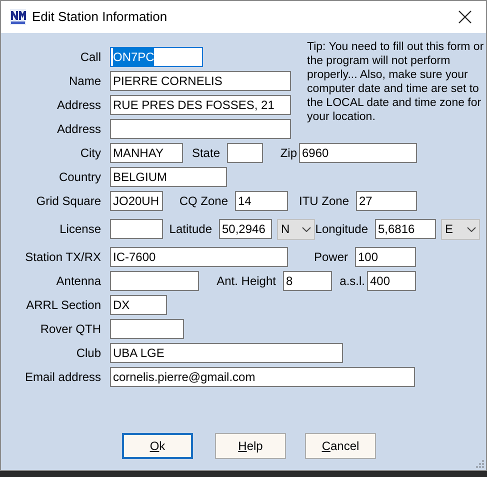  I want to click on dialog-button: Ok, so click(157, 446).